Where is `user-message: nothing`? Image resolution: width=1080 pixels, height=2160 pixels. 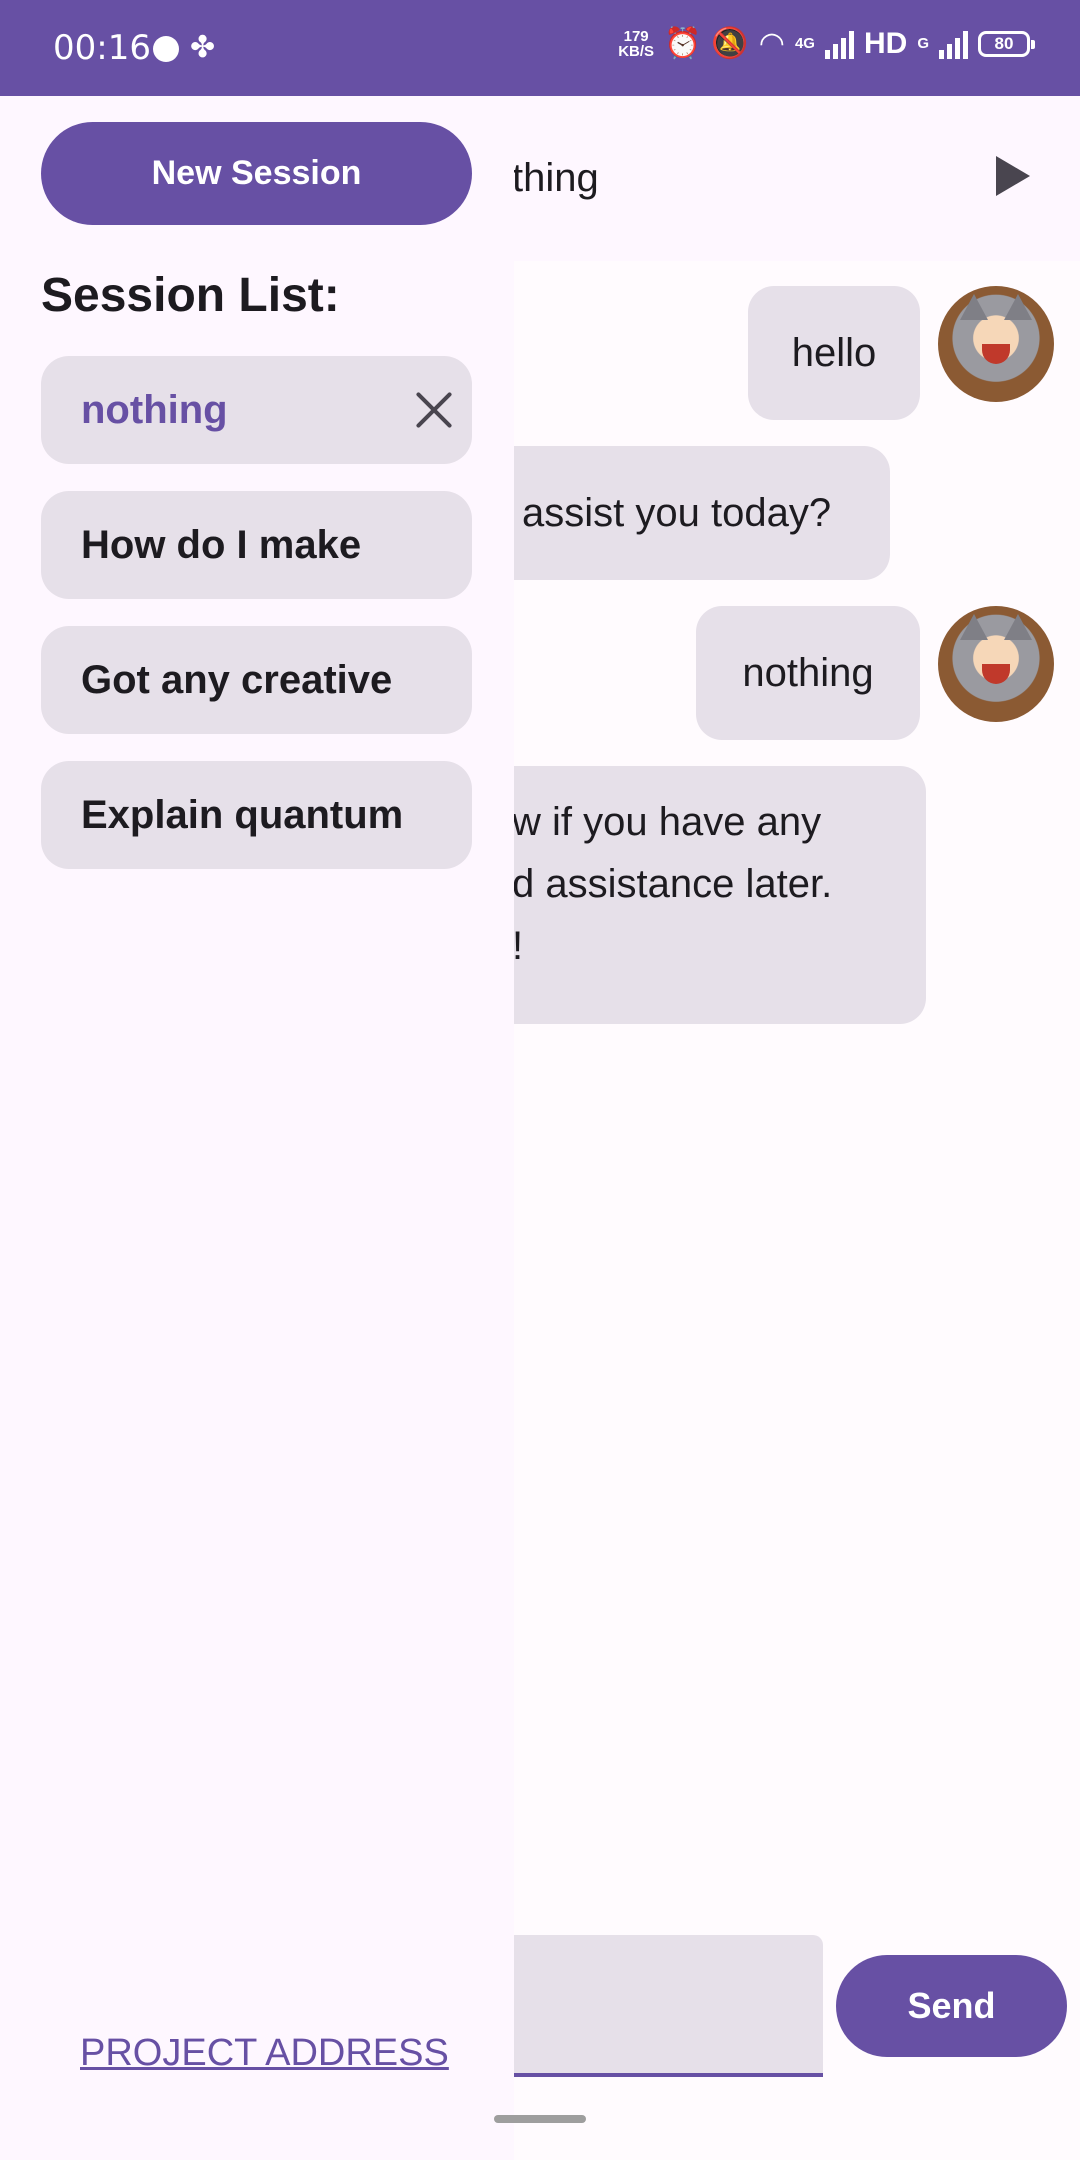 user-message: nothing is located at coordinates (808, 673).